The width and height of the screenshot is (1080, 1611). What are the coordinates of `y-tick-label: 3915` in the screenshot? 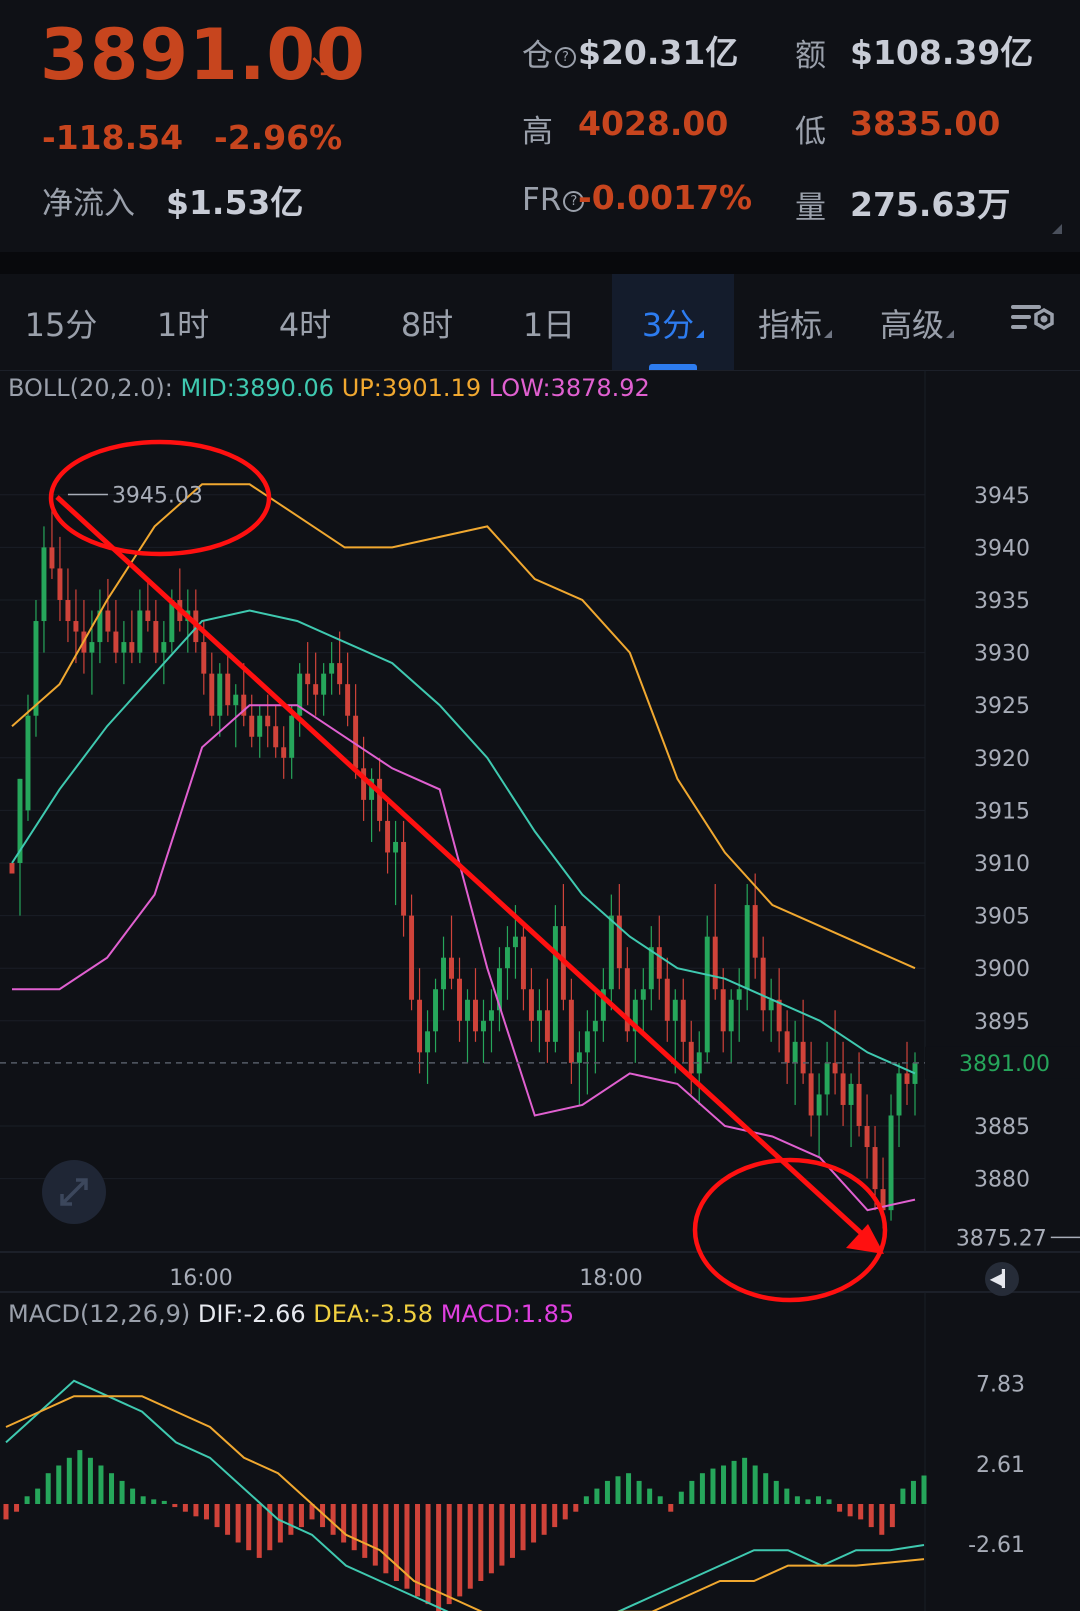 It's located at (1002, 811).